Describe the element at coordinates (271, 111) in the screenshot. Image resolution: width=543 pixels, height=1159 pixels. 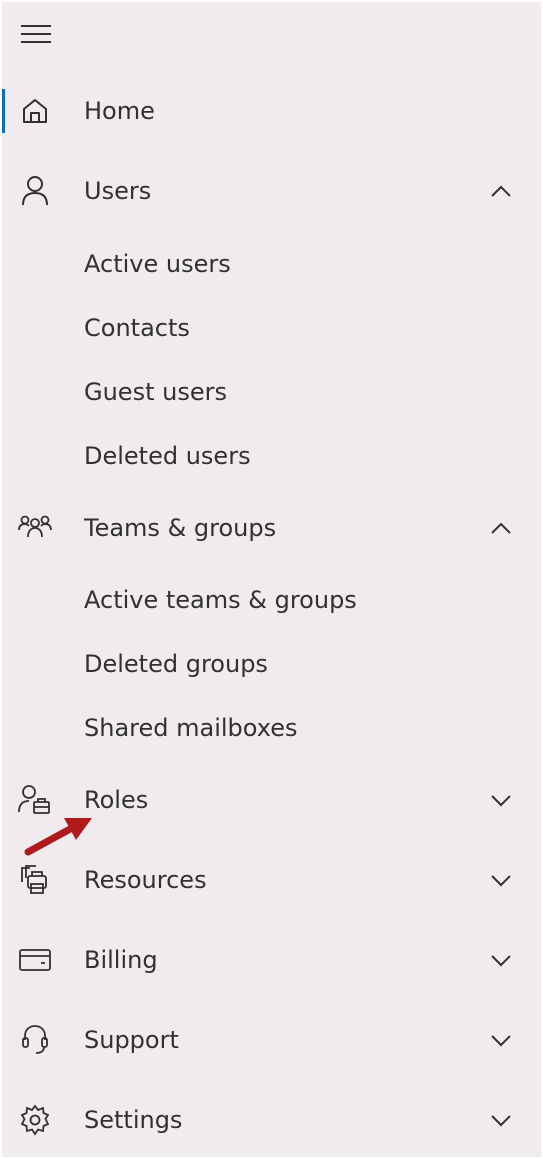
I see `nav-item-home: Home` at that location.